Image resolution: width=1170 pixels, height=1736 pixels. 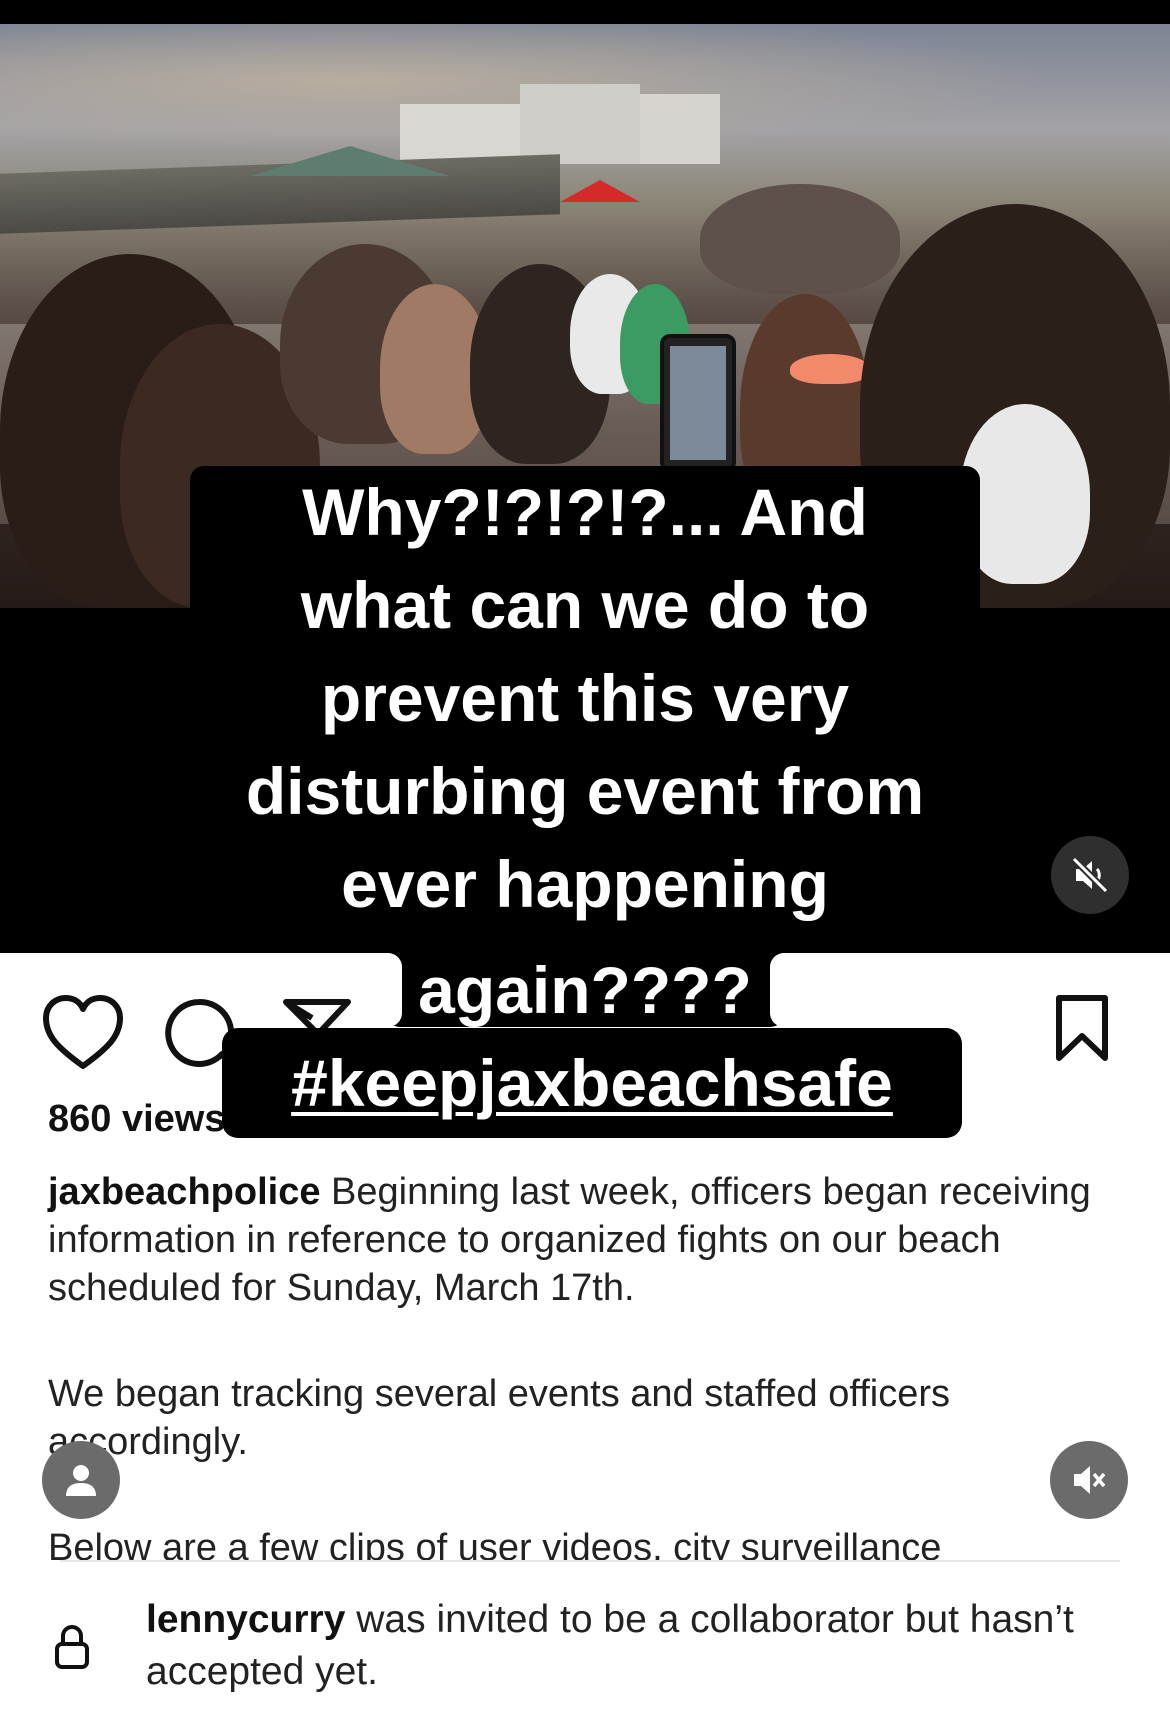 What do you see at coordinates (585, 512) in the screenshot?
I see `caption-line: Why?!?!?!?... And` at bounding box center [585, 512].